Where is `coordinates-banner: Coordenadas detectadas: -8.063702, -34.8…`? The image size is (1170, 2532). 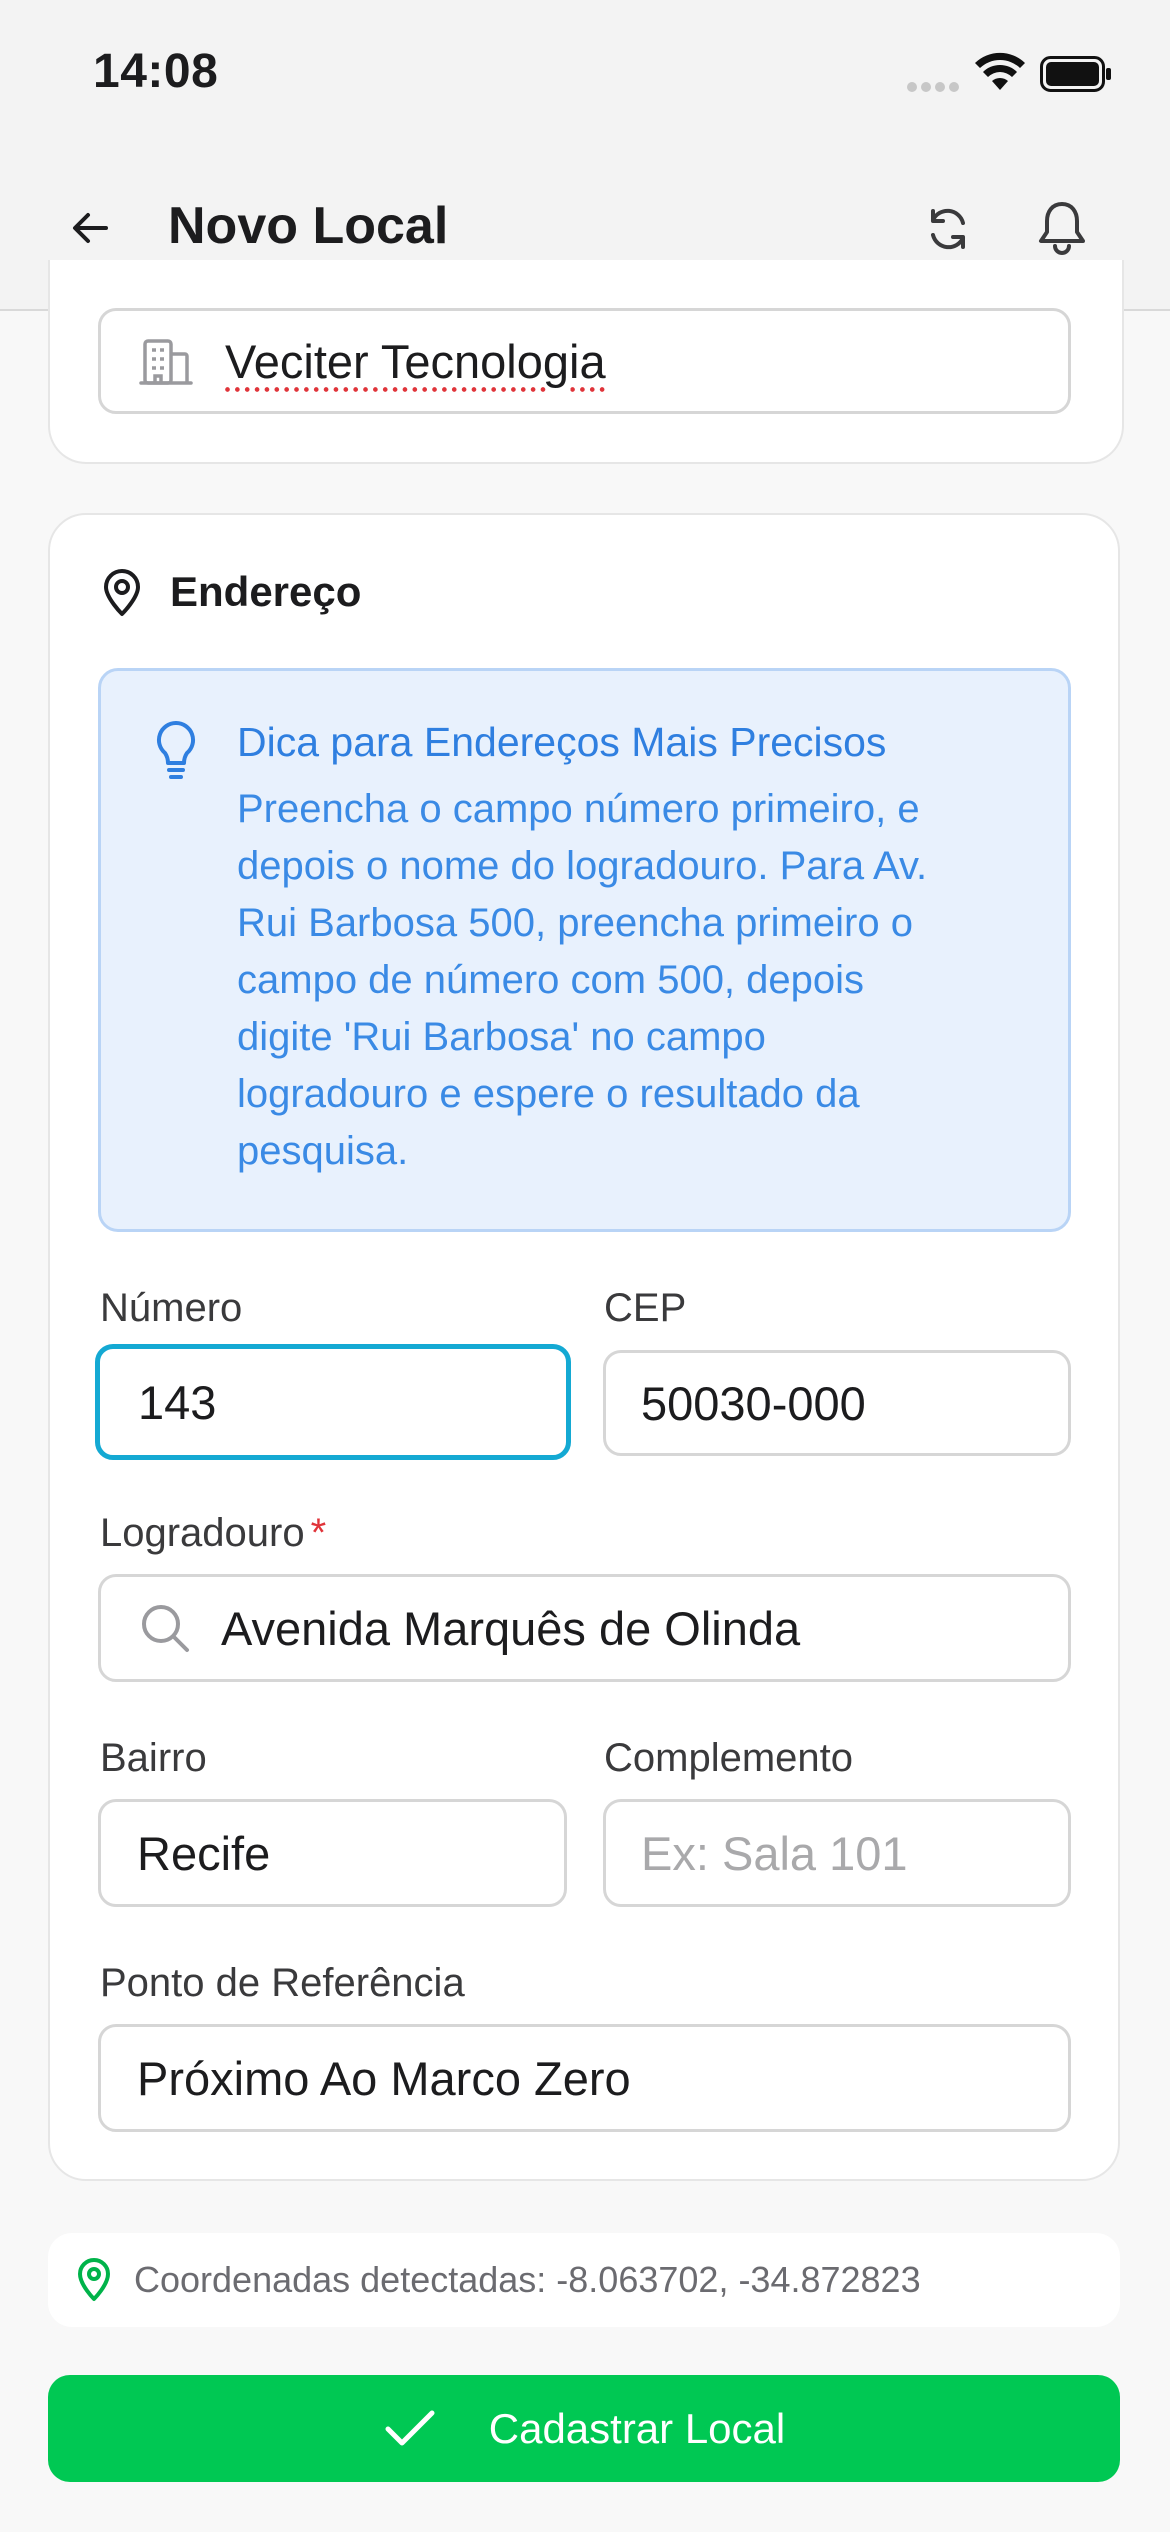
coordinates-banner: Coordenadas detectadas: -8.063702, -34.8… is located at coordinates (584, 2280).